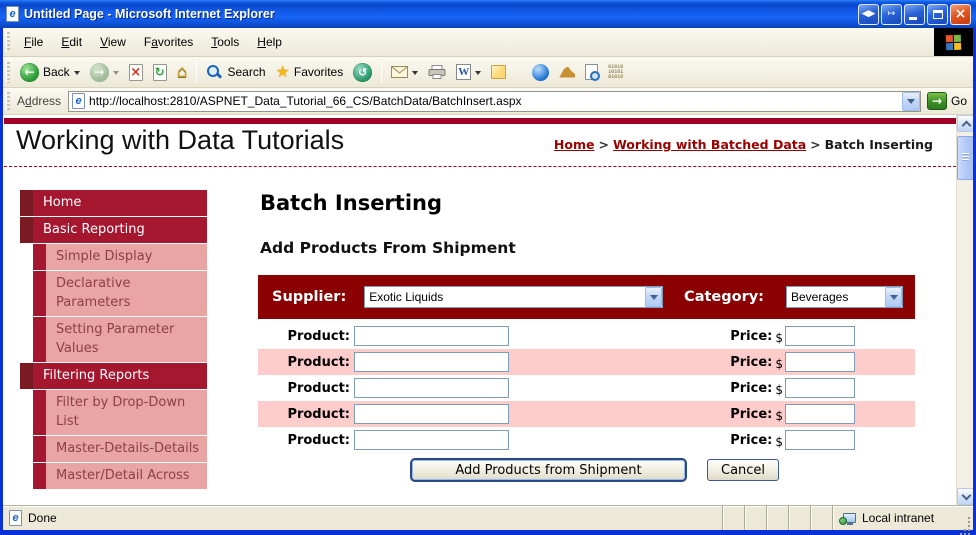 This screenshot has width=976, height=535. I want to click on breadcrumb-current: Batch Inserting, so click(878, 144).